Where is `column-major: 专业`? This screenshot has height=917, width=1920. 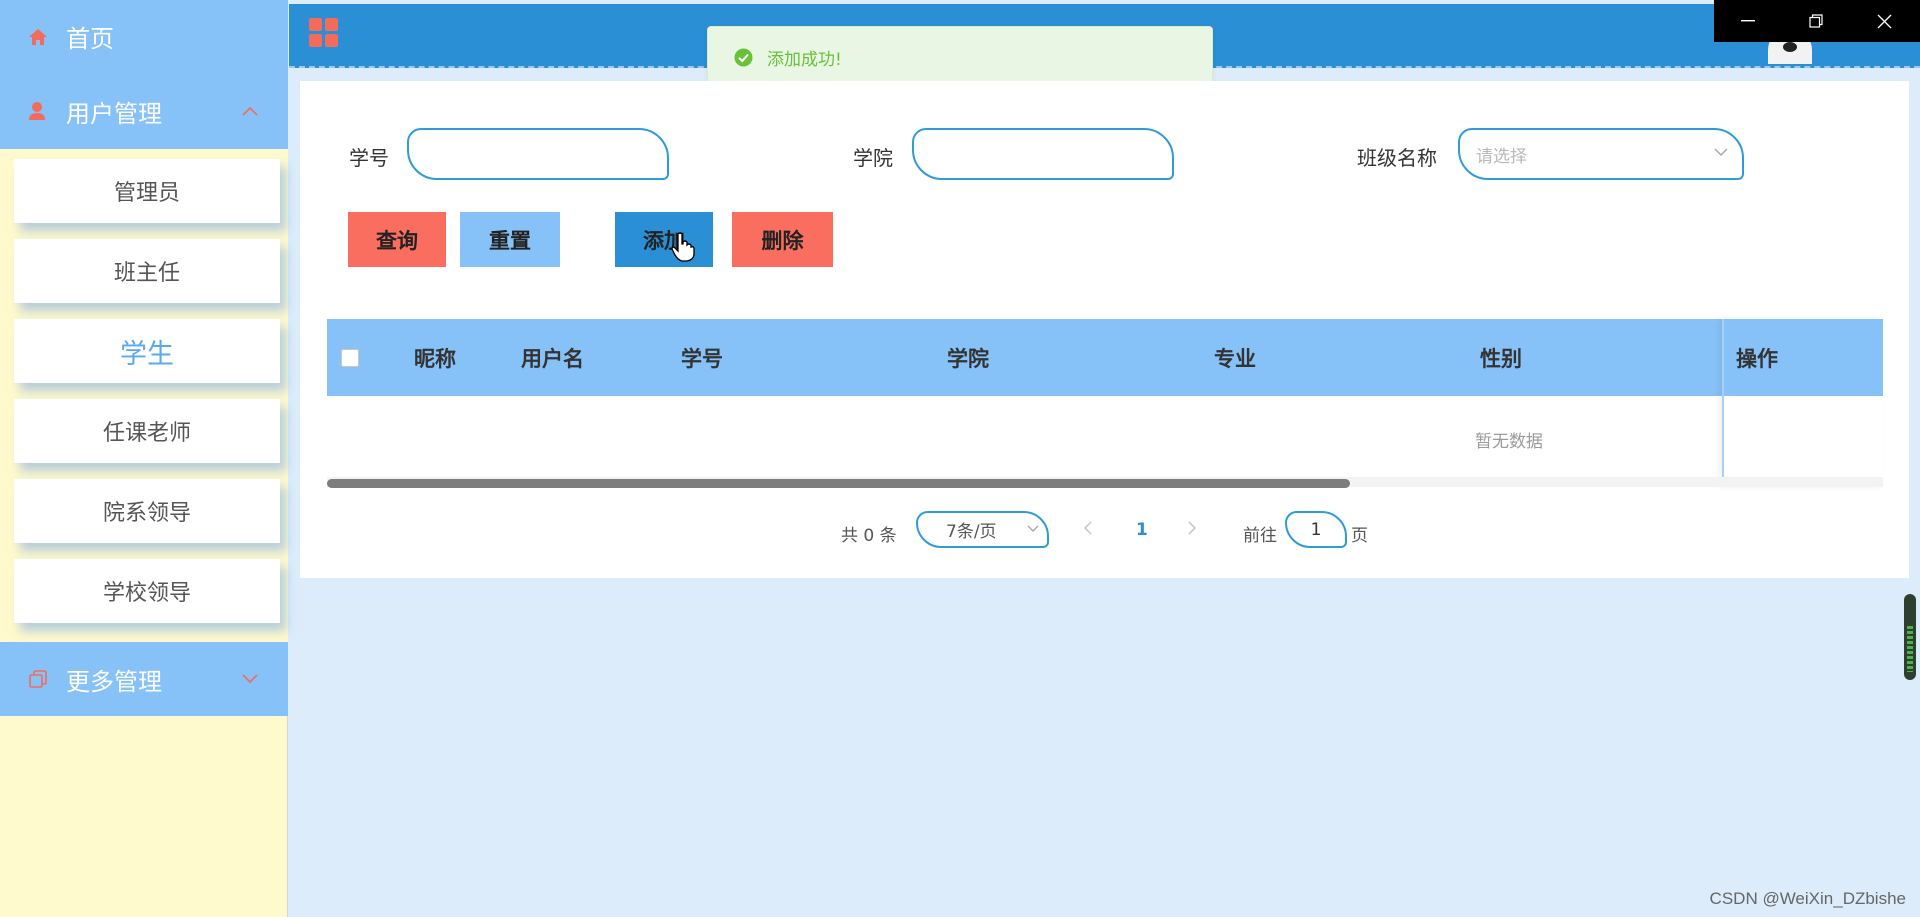 column-major: 专业 is located at coordinates (1235, 357).